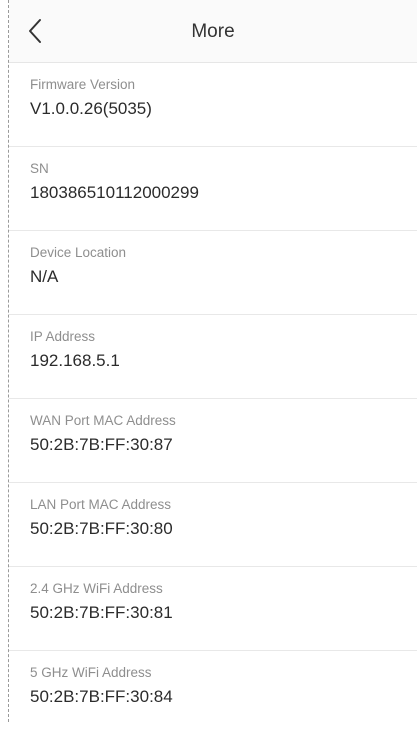  What do you see at coordinates (78, 252) in the screenshot?
I see `item-label: Device Location` at bounding box center [78, 252].